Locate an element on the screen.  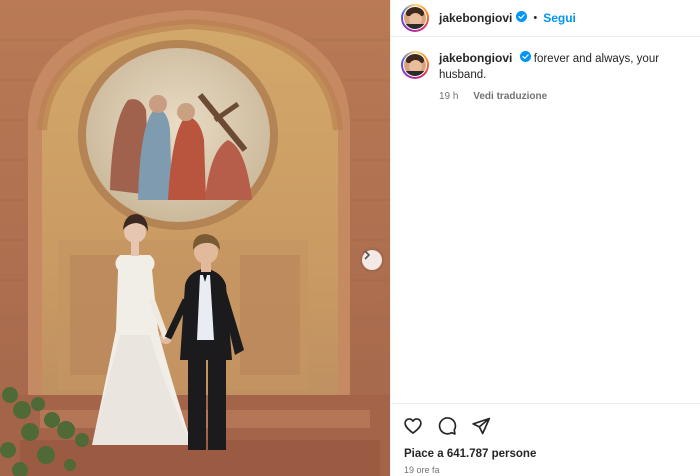
chevron-right-icon is located at coordinates (367, 255).